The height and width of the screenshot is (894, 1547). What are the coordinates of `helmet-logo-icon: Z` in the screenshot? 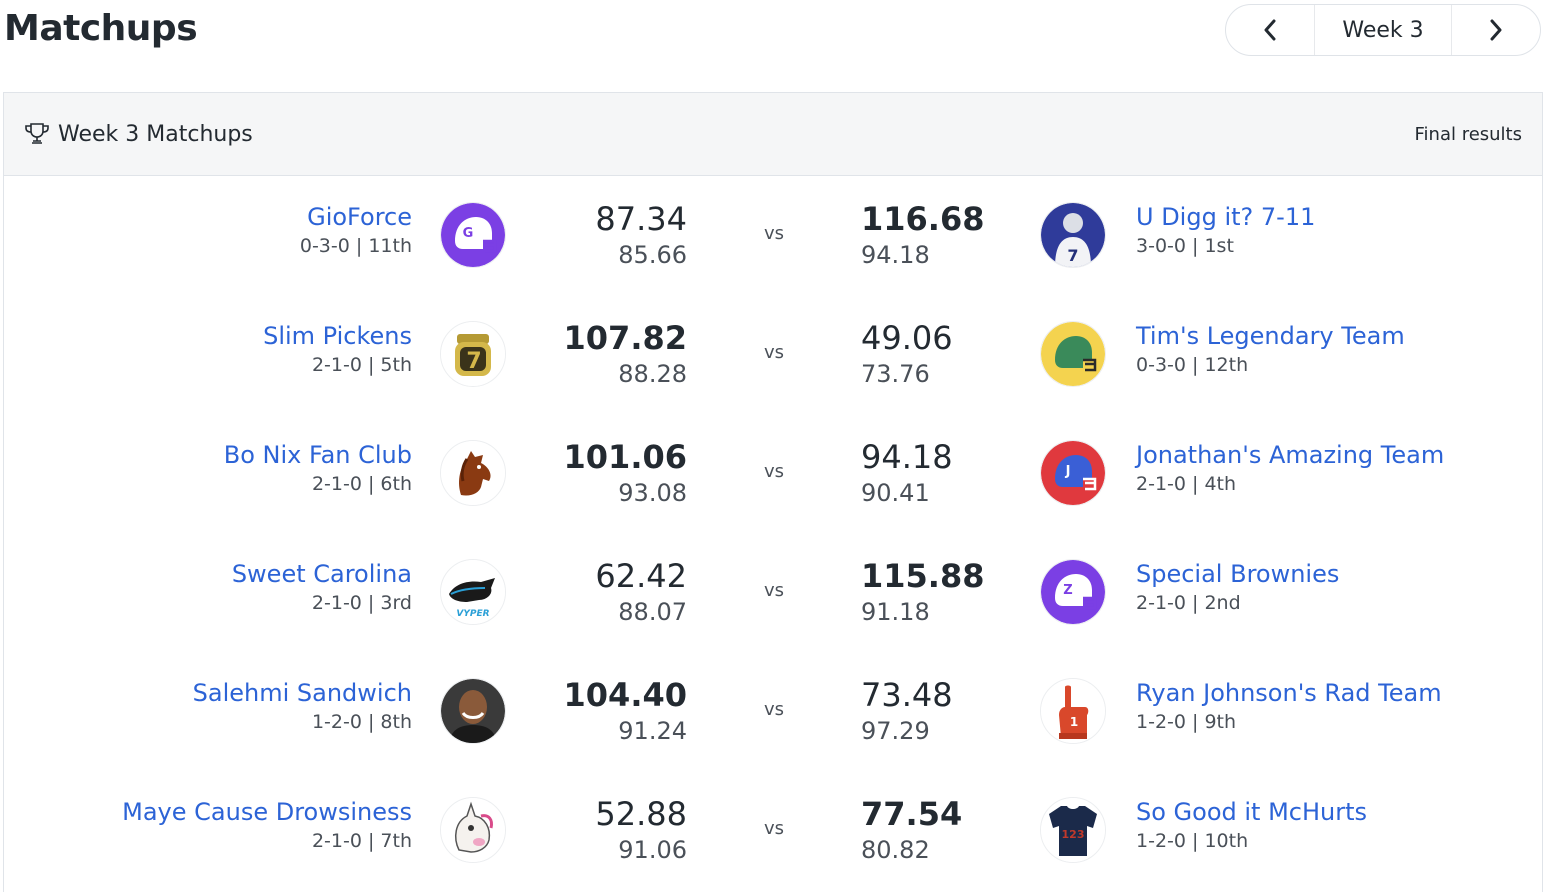 It's located at (1073, 592).